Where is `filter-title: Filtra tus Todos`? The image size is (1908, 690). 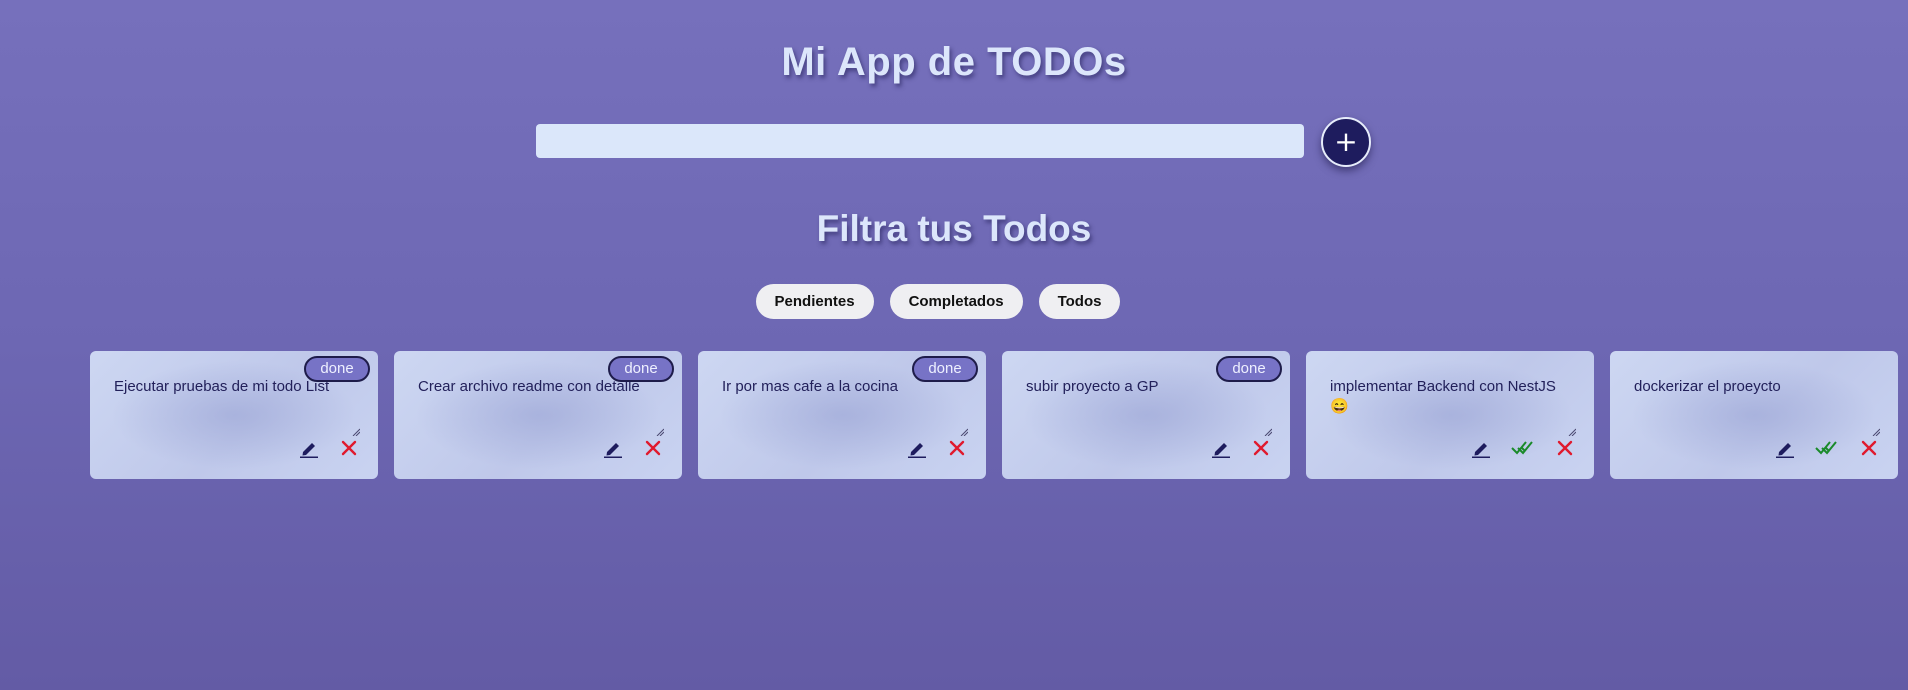
filter-title: Filtra tus Todos is located at coordinates (954, 228).